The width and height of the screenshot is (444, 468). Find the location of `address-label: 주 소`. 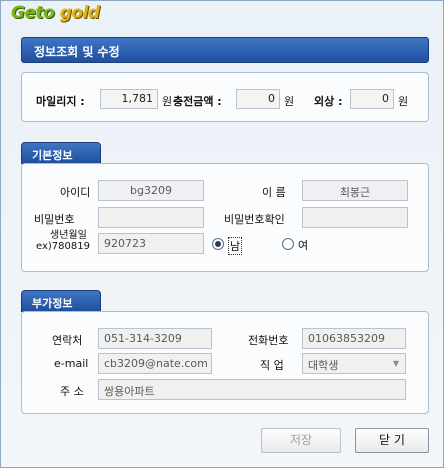

address-label: 주 소 is located at coordinates (72, 391).